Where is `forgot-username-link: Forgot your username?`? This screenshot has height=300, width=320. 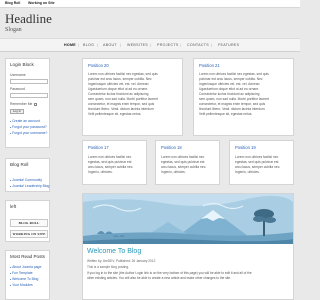 forgot-username-link: Forgot your username? is located at coordinates (28, 133).